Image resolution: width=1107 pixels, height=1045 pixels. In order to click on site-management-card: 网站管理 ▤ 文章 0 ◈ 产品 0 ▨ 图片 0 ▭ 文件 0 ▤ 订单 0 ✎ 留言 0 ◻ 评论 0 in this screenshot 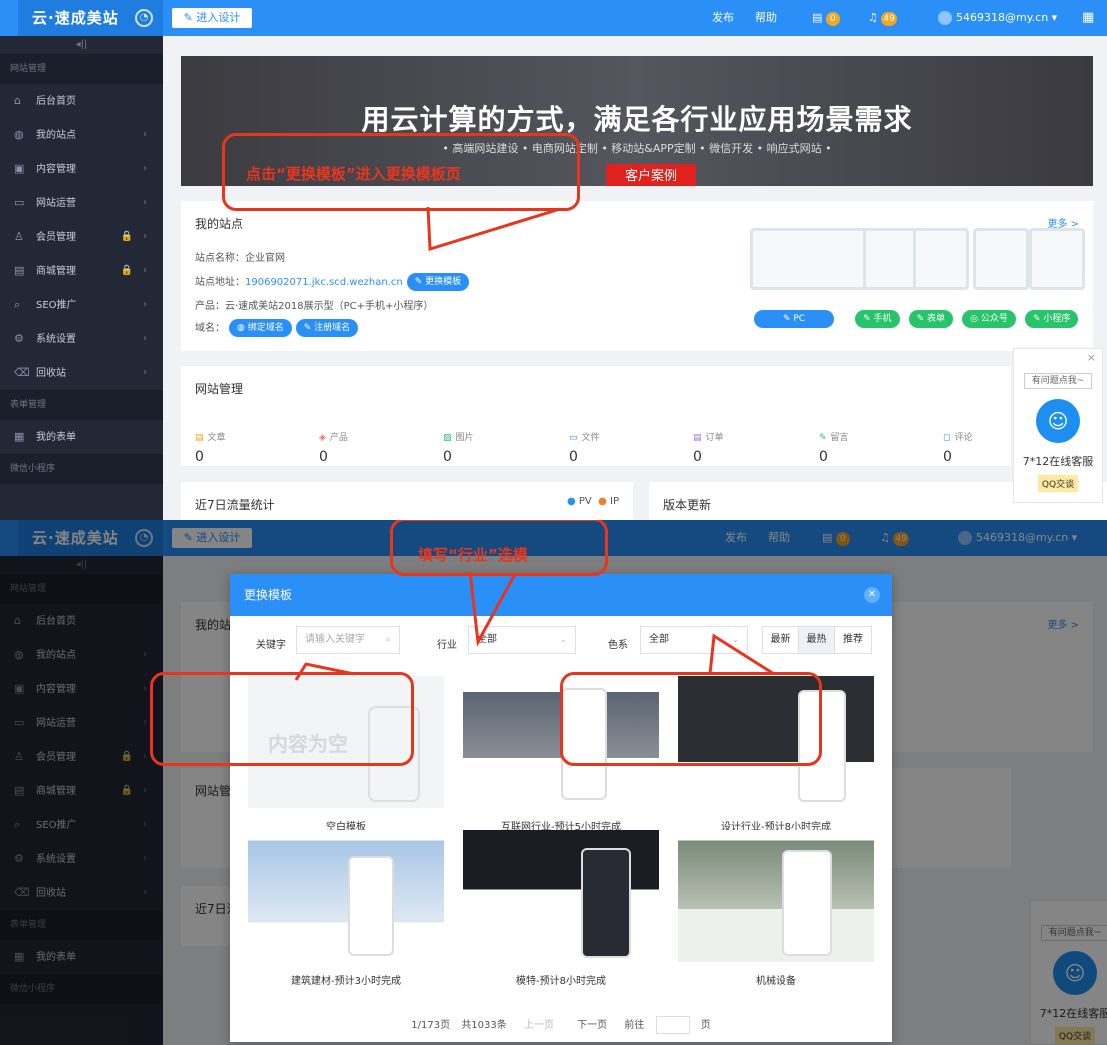, I will do `click(596, 416)`.